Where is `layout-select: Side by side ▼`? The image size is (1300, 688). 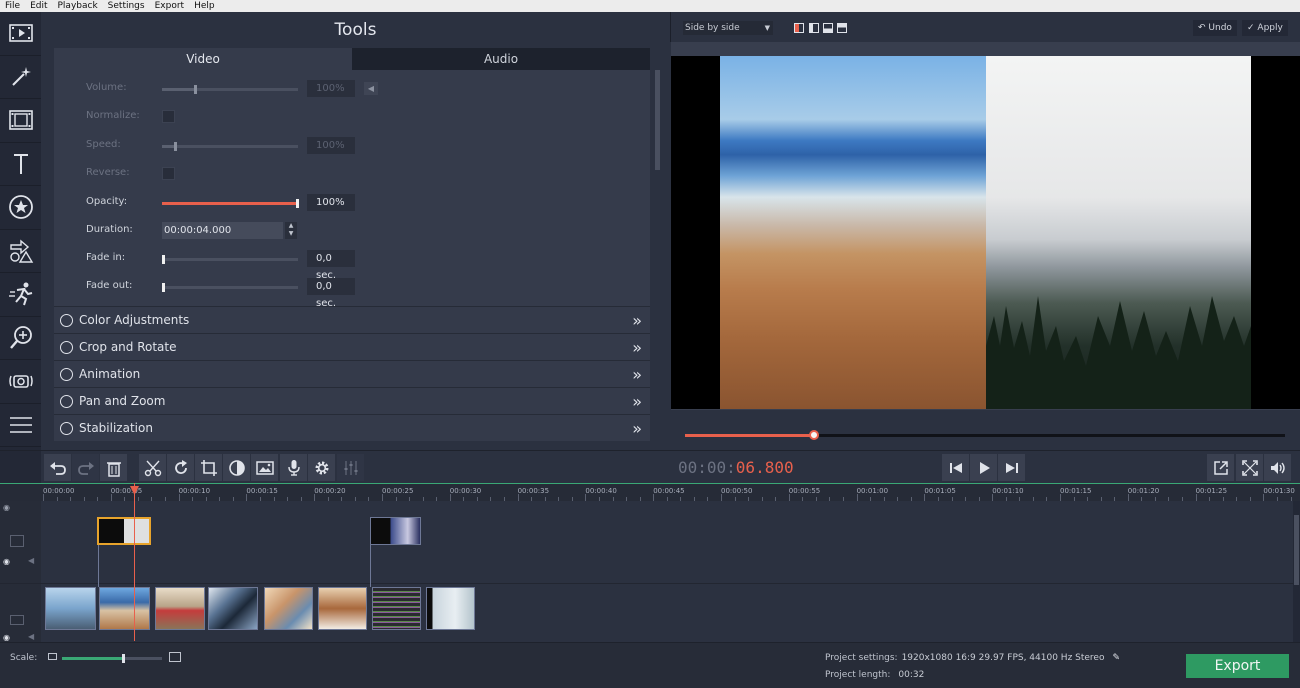
layout-select: Side by side ▼ is located at coordinates (728, 28).